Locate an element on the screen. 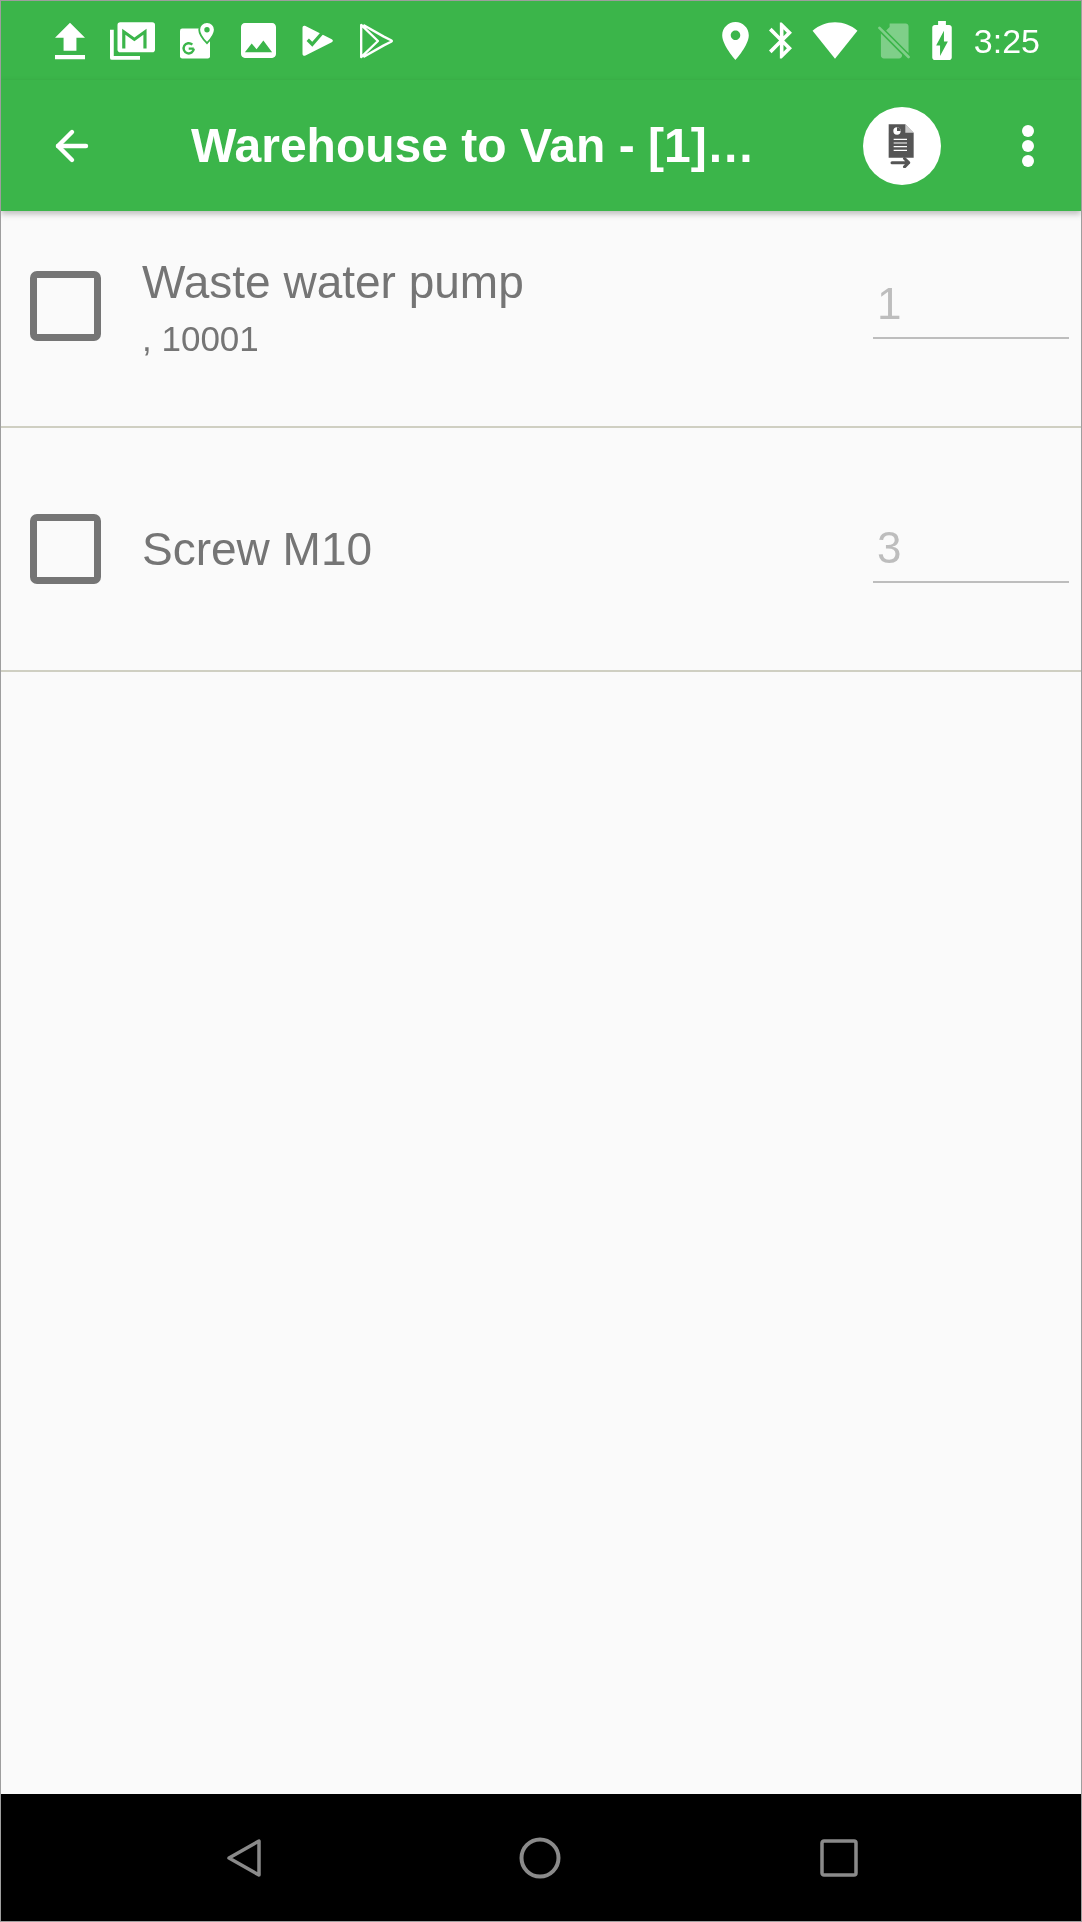  image-icon is located at coordinates (258, 40).